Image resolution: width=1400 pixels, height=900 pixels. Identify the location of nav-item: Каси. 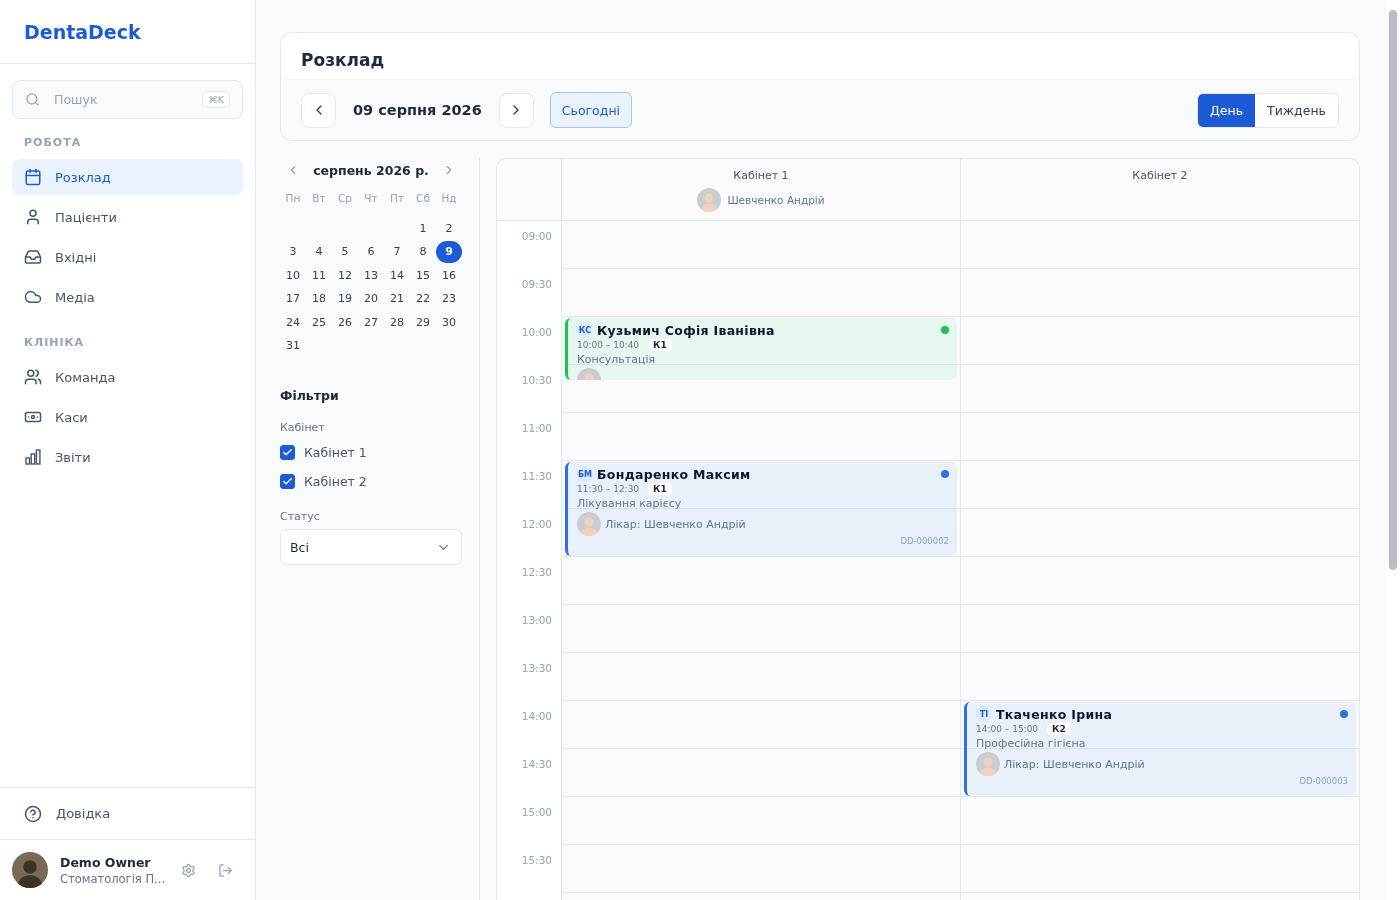
(127, 417).